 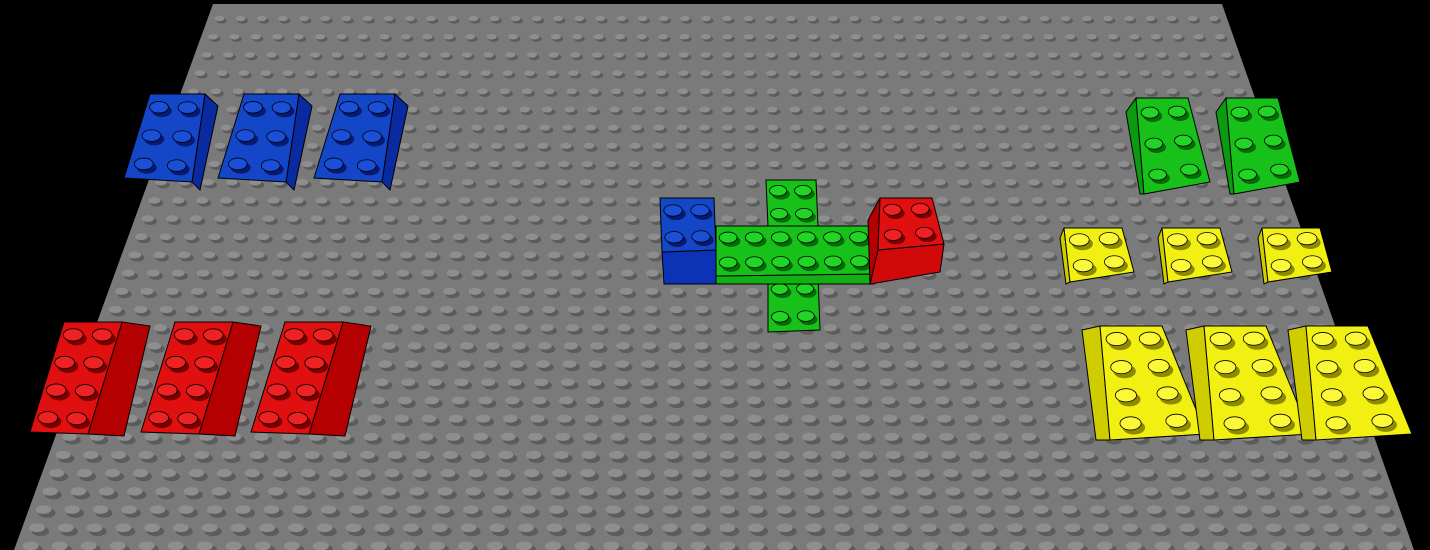 I want to click on assembly-green-center, so click(x=795, y=255).